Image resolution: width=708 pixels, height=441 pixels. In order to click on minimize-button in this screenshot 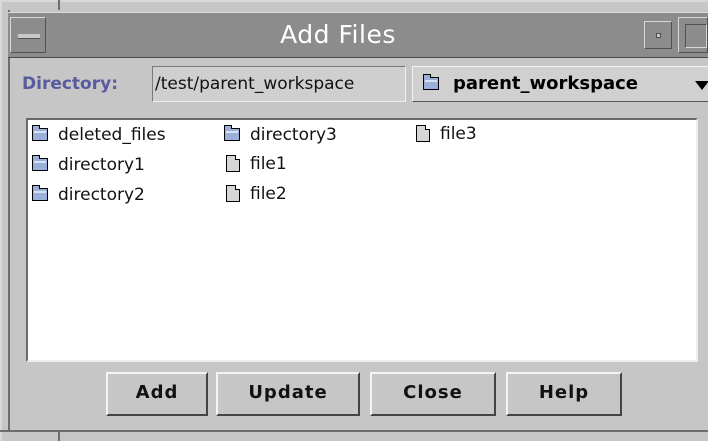, I will do `click(658, 35)`.